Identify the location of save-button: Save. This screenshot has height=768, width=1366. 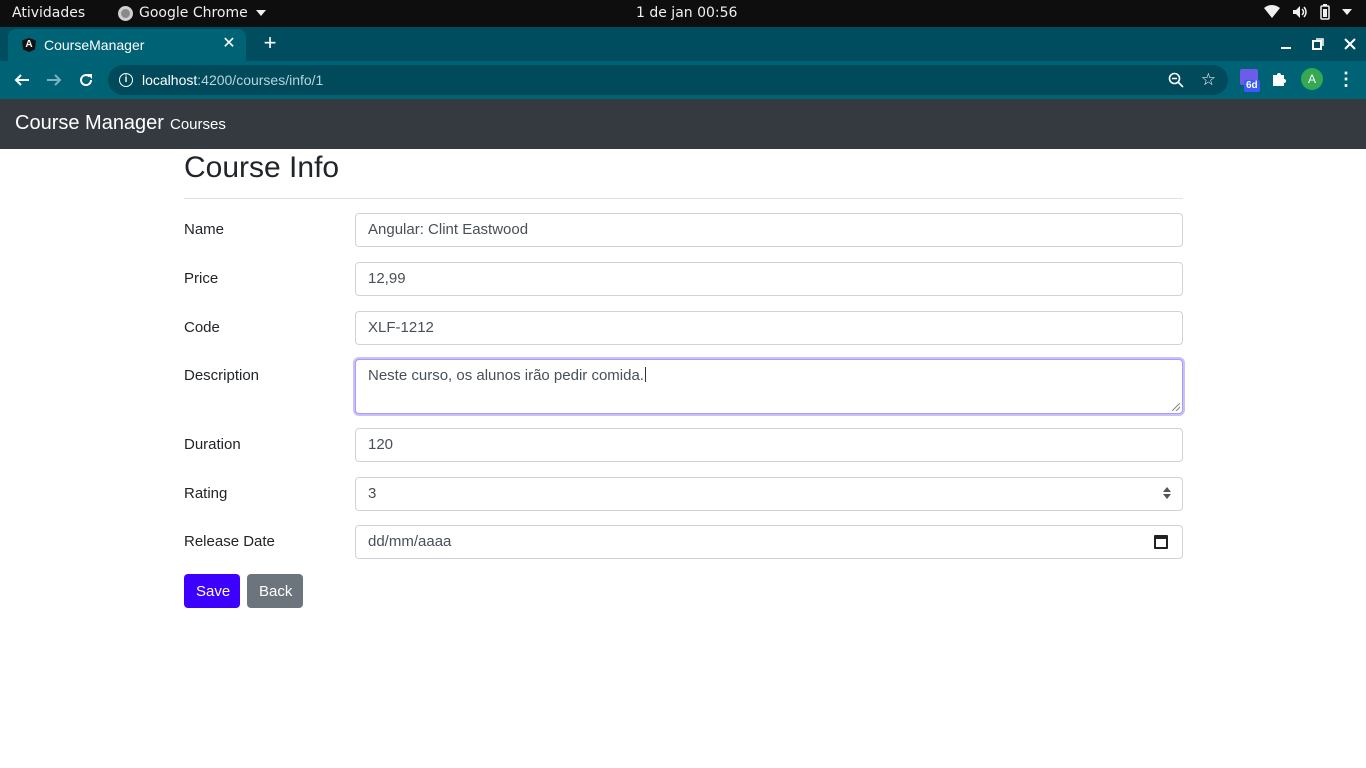
(212, 591).